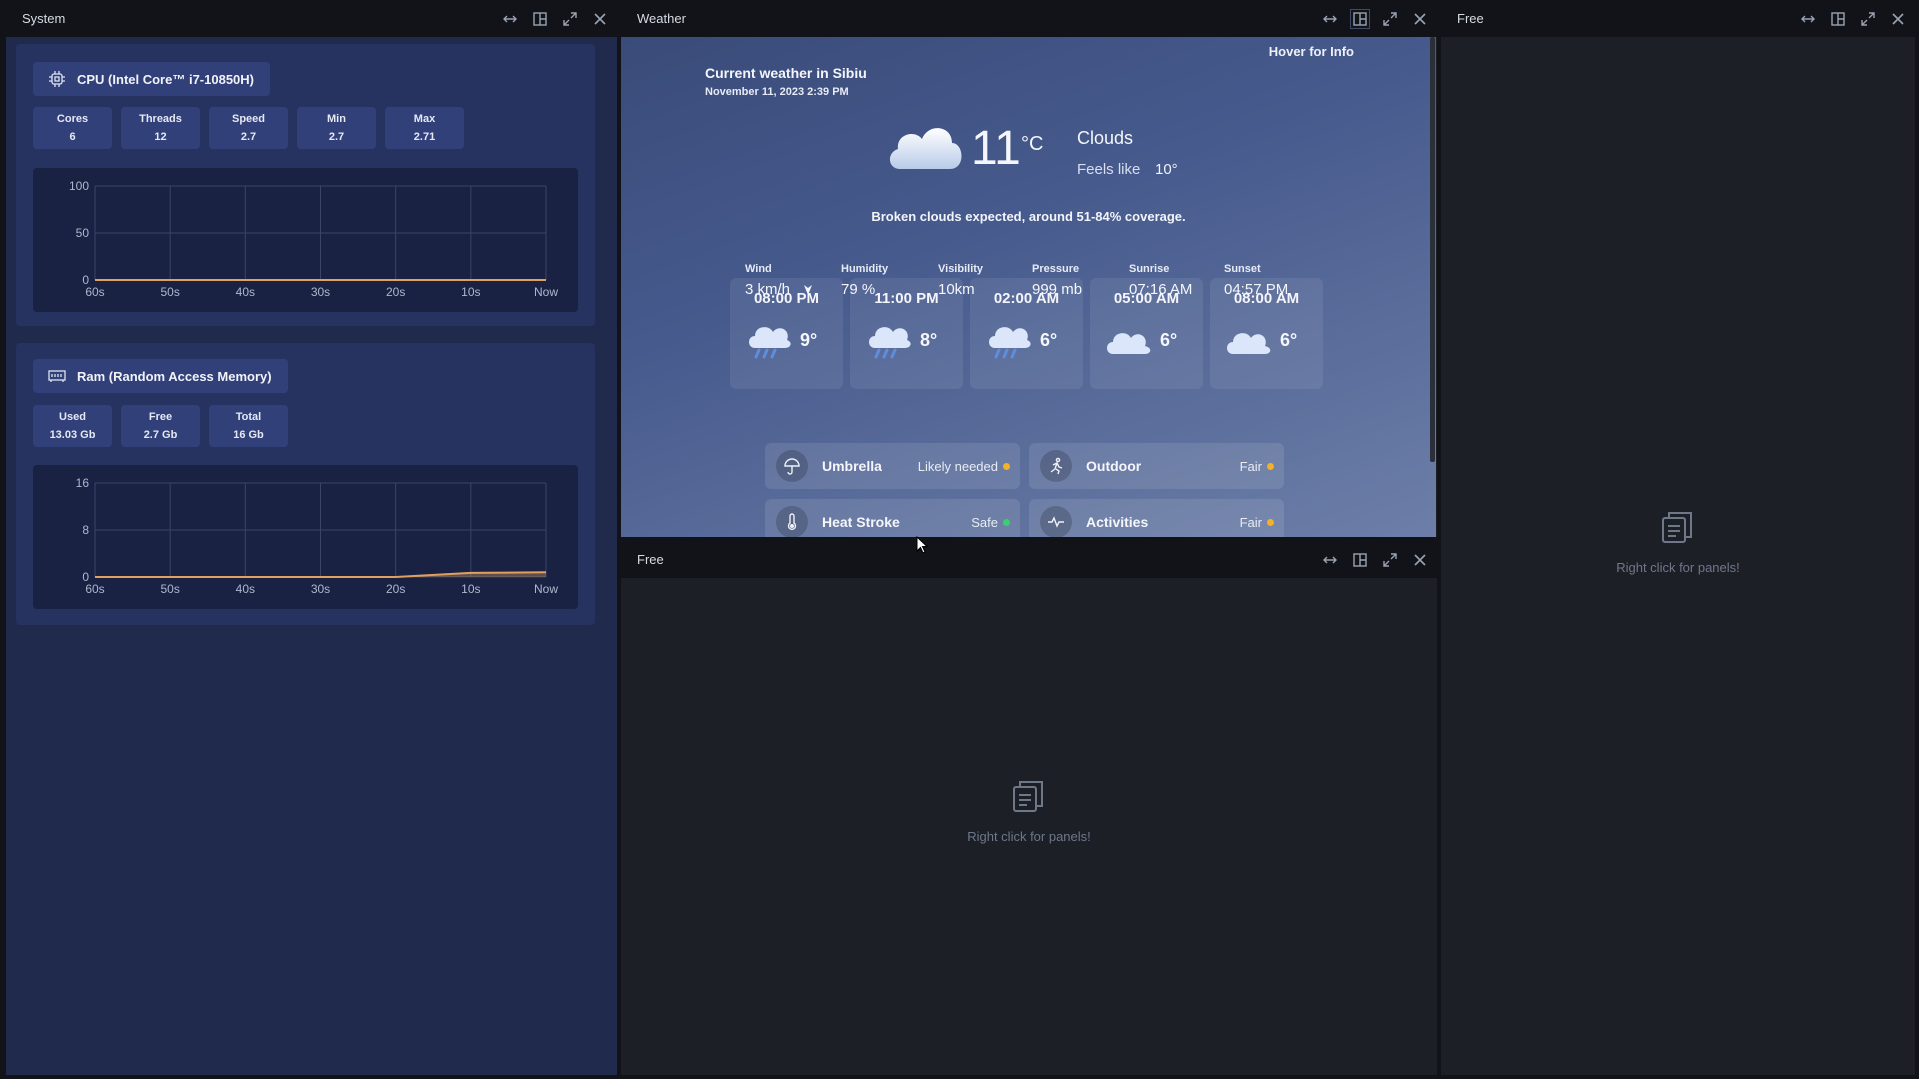 The image size is (1919, 1079). I want to click on metric-wind-label: Wind, so click(758, 269).